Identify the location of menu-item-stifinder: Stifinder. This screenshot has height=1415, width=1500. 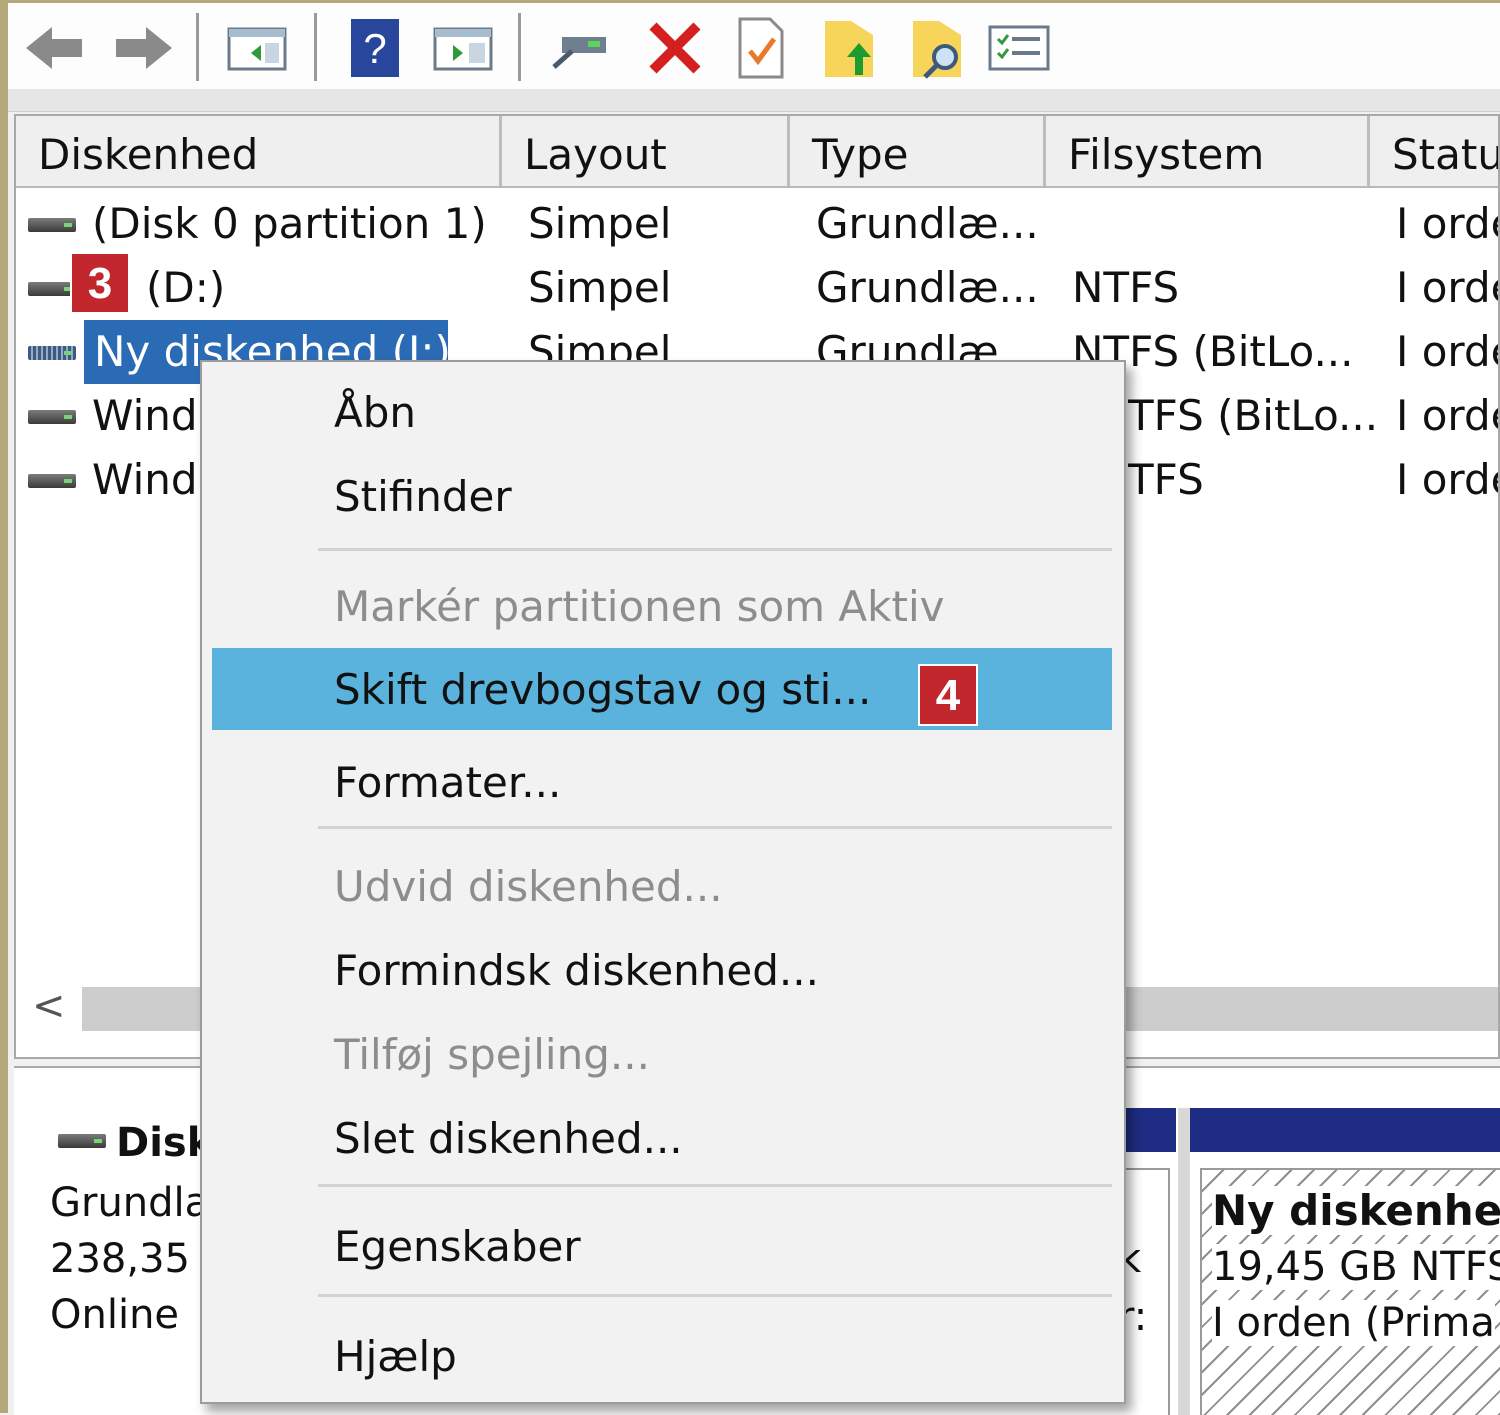
(662, 487).